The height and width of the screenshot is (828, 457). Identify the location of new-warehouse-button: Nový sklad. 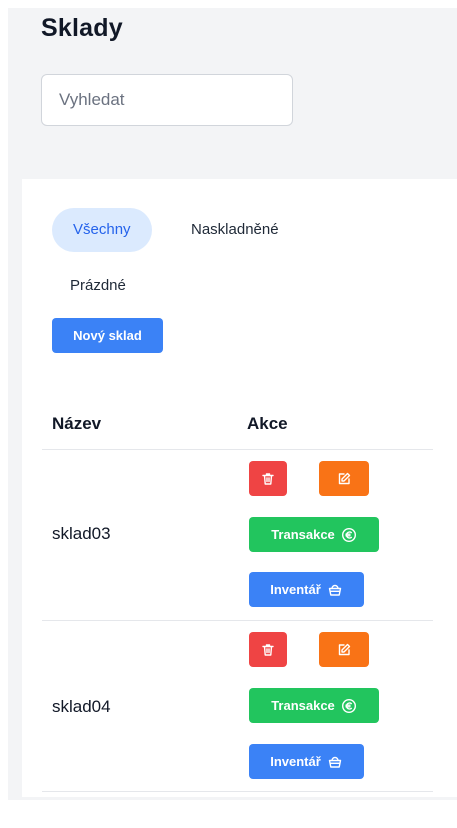
(107, 335).